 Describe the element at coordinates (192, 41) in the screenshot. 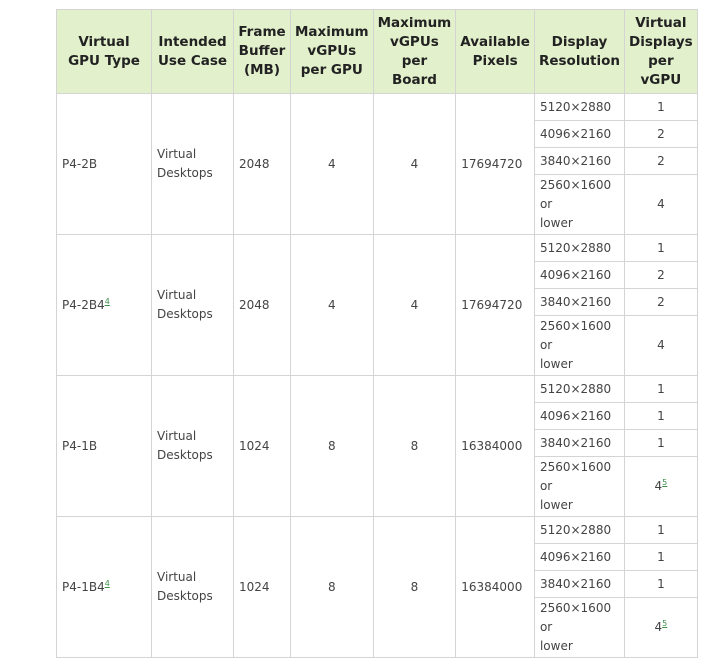

I see `header-text: Intended` at that location.